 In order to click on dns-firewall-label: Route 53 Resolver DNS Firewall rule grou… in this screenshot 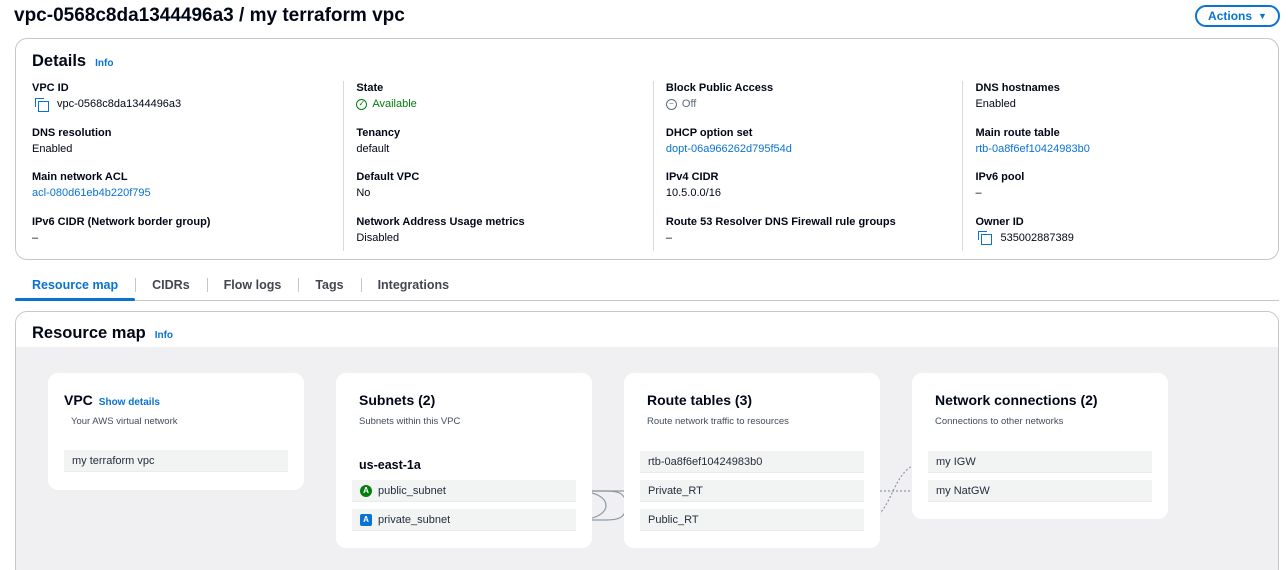, I will do `click(780, 221)`.